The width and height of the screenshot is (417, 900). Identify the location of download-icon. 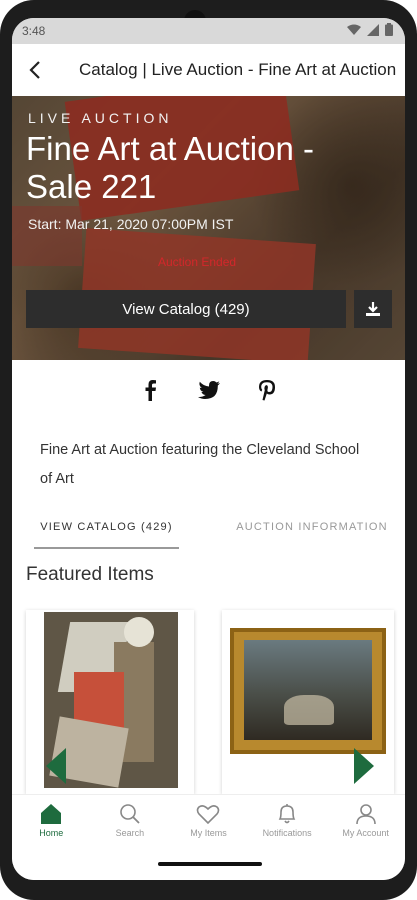
(373, 309).